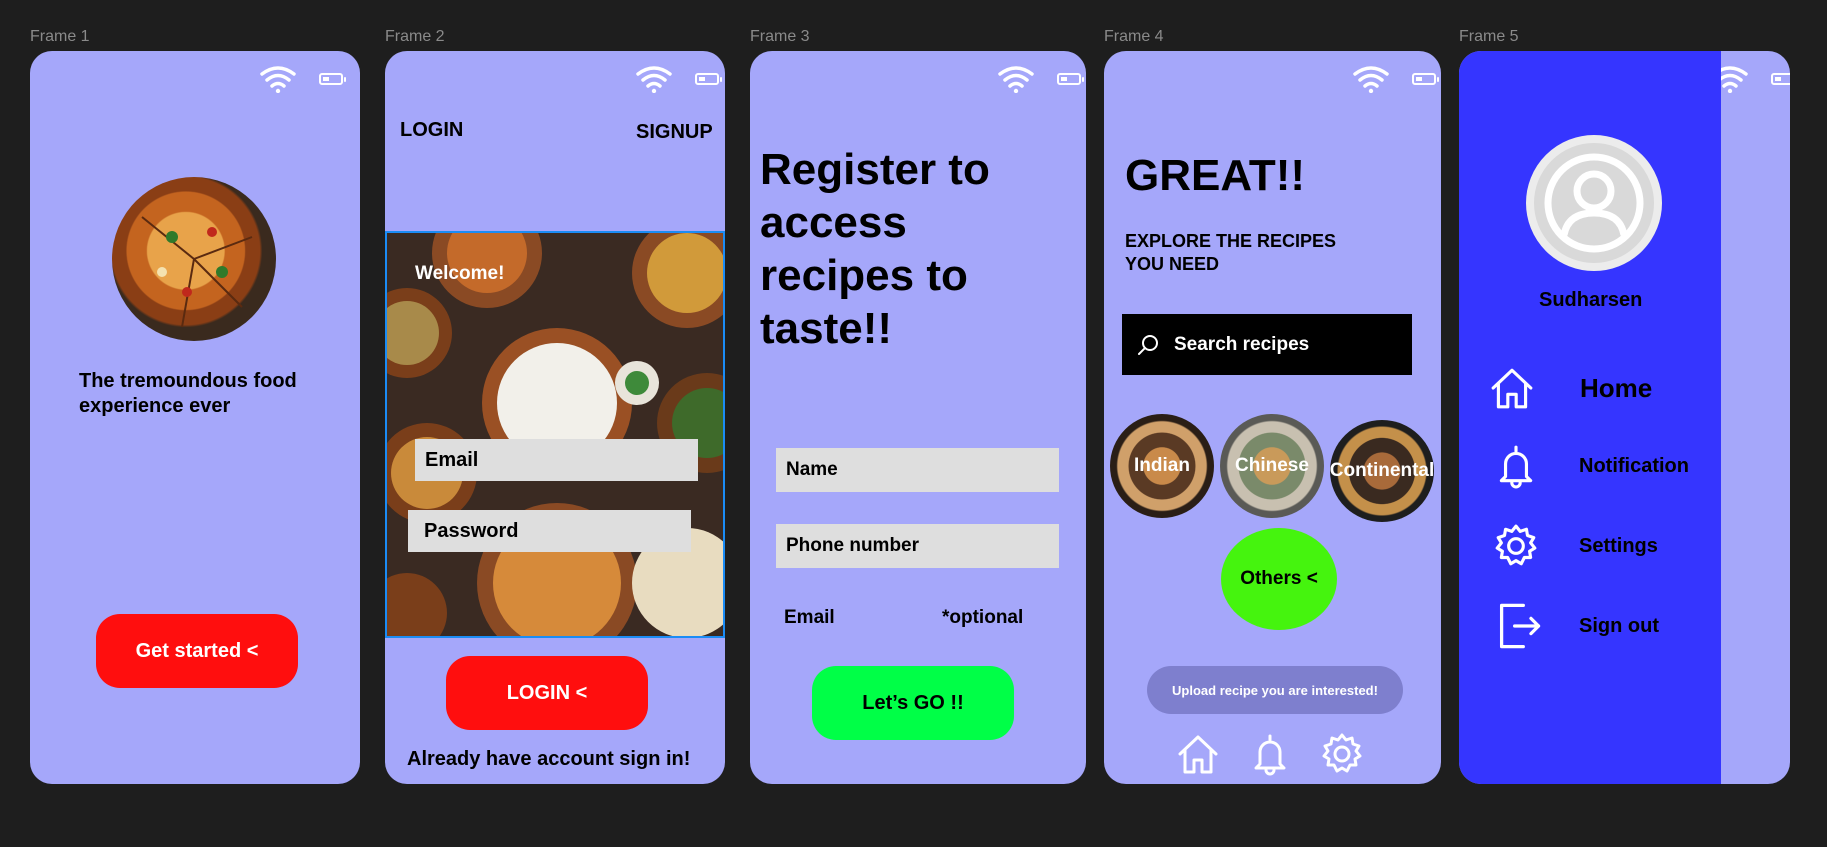 The image size is (1827, 847). Describe the element at coordinates (1618, 546) in the screenshot. I see `menu-item-label: Settings` at that location.